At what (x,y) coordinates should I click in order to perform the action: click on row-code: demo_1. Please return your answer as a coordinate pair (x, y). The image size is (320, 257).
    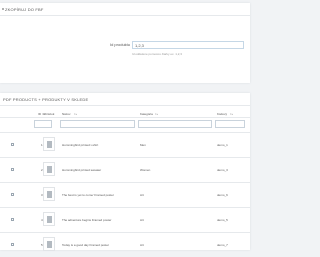
    Looking at the image, I should click on (222, 145).